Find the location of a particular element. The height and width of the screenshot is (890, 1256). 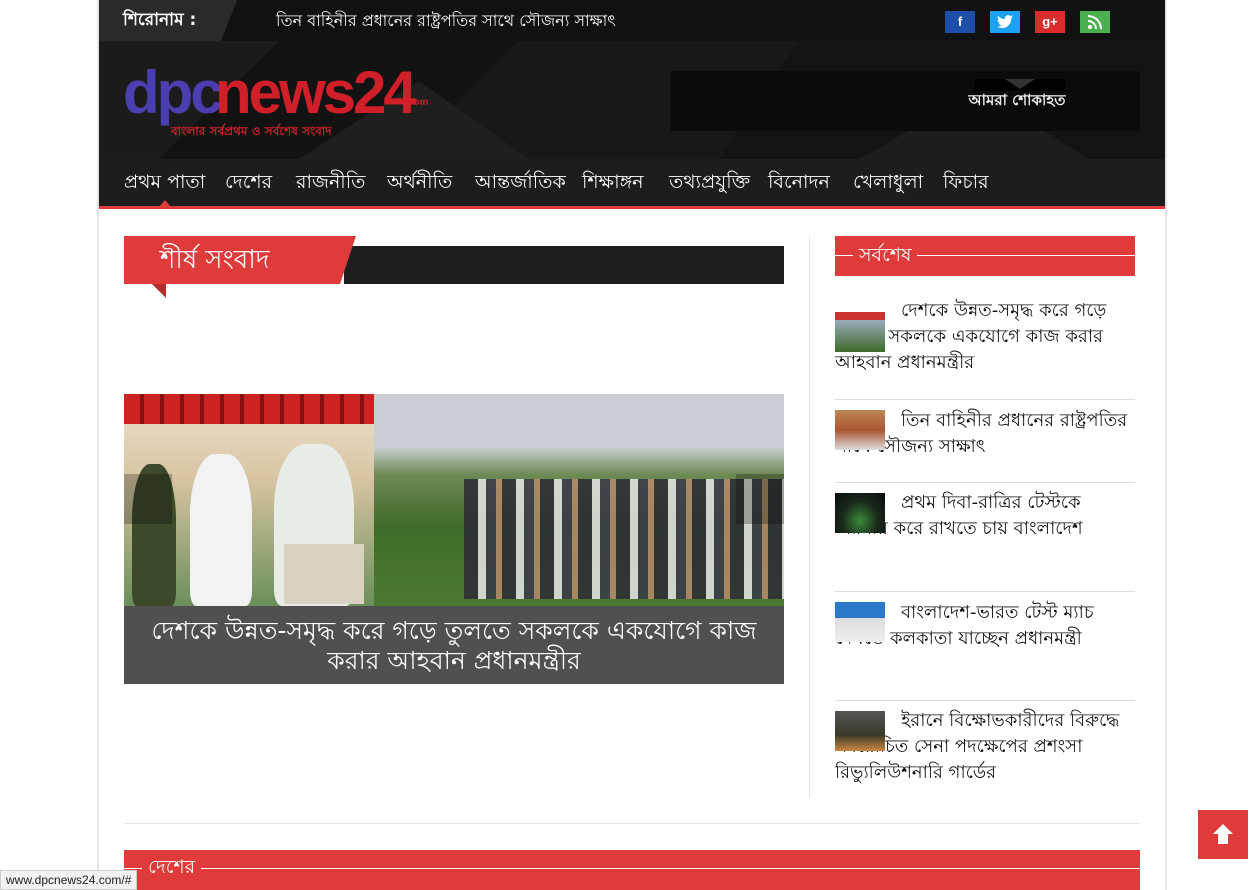

heading-dark-bar is located at coordinates (564, 265).